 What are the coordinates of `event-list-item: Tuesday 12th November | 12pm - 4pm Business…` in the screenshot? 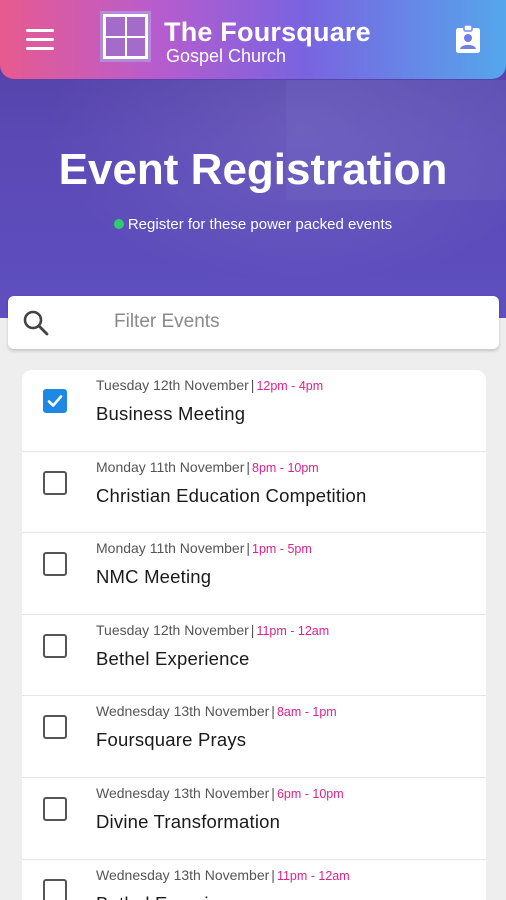 It's located at (254, 411).